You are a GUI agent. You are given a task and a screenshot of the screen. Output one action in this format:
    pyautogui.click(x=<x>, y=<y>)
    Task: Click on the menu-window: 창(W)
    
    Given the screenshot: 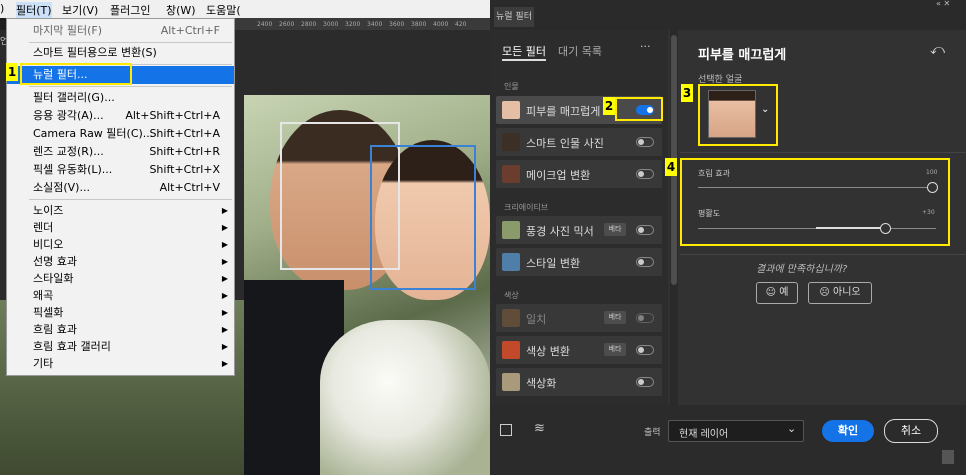 What is the action you would take?
    pyautogui.click(x=181, y=10)
    